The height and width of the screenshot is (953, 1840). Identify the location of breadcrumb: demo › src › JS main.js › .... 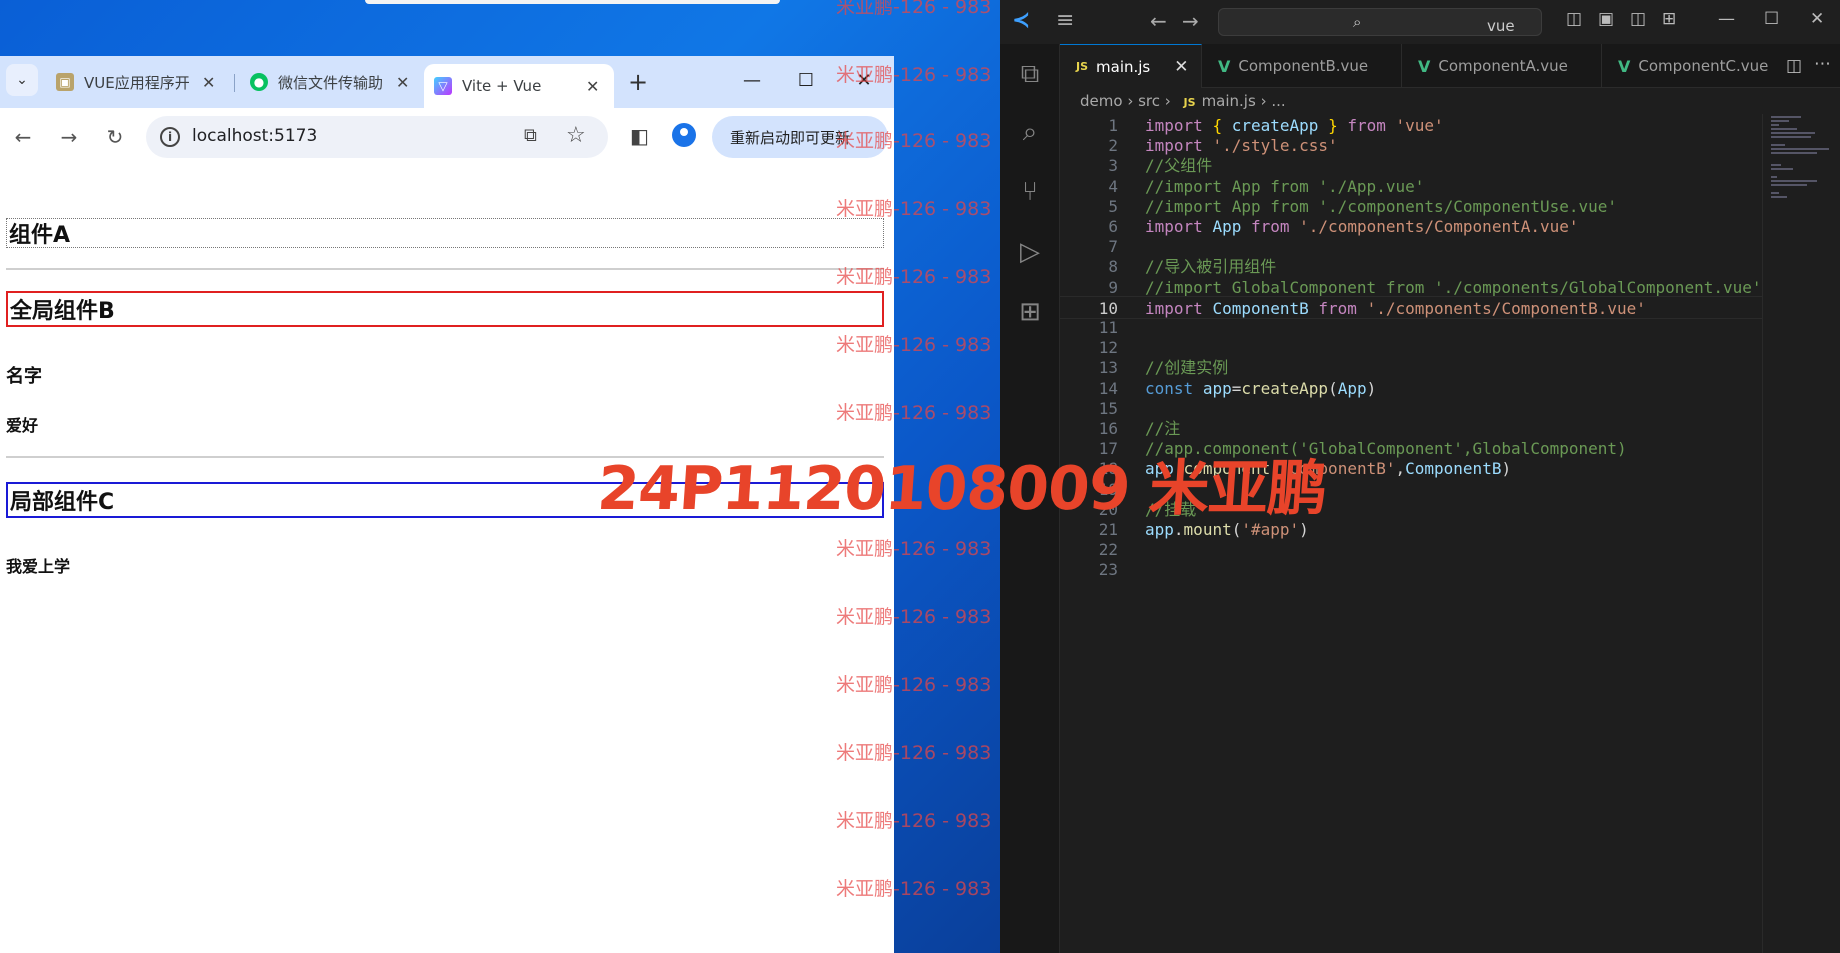
(1183, 101).